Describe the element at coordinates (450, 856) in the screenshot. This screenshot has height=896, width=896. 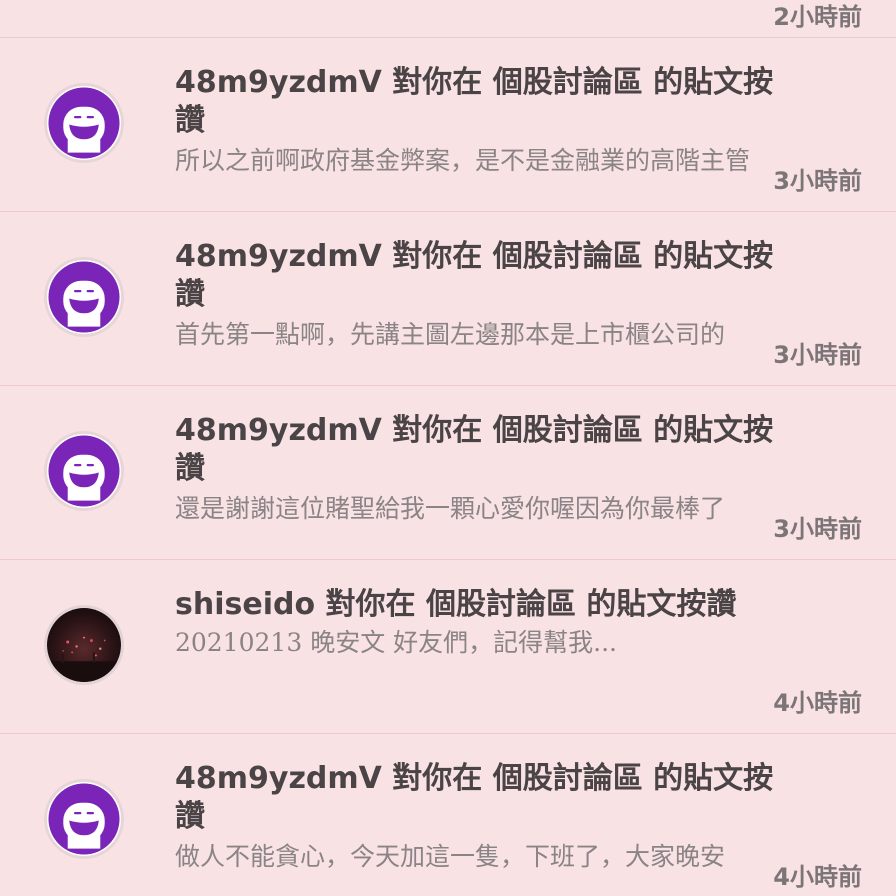
I see `notification-snippet: 做人不能貪心，今天加這一隻，下班了，大家晚安` at that location.